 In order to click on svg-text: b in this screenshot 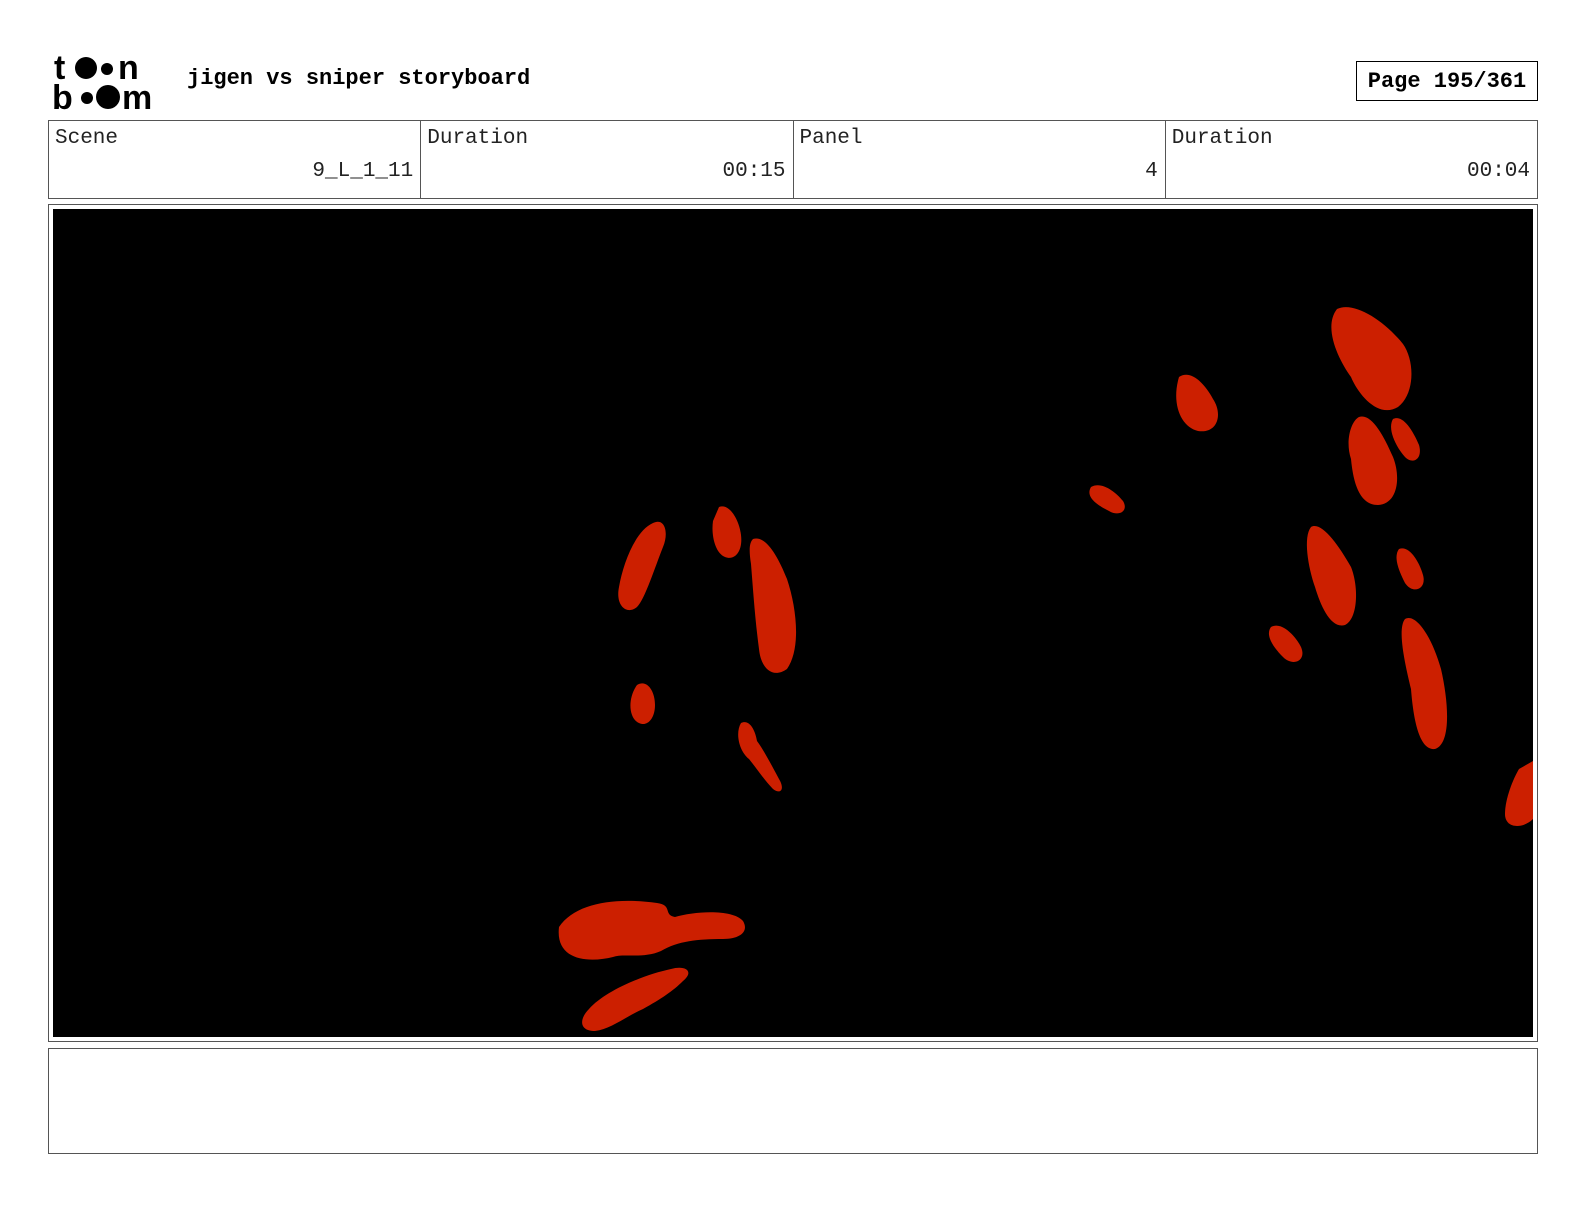, I will do `click(62, 95)`.